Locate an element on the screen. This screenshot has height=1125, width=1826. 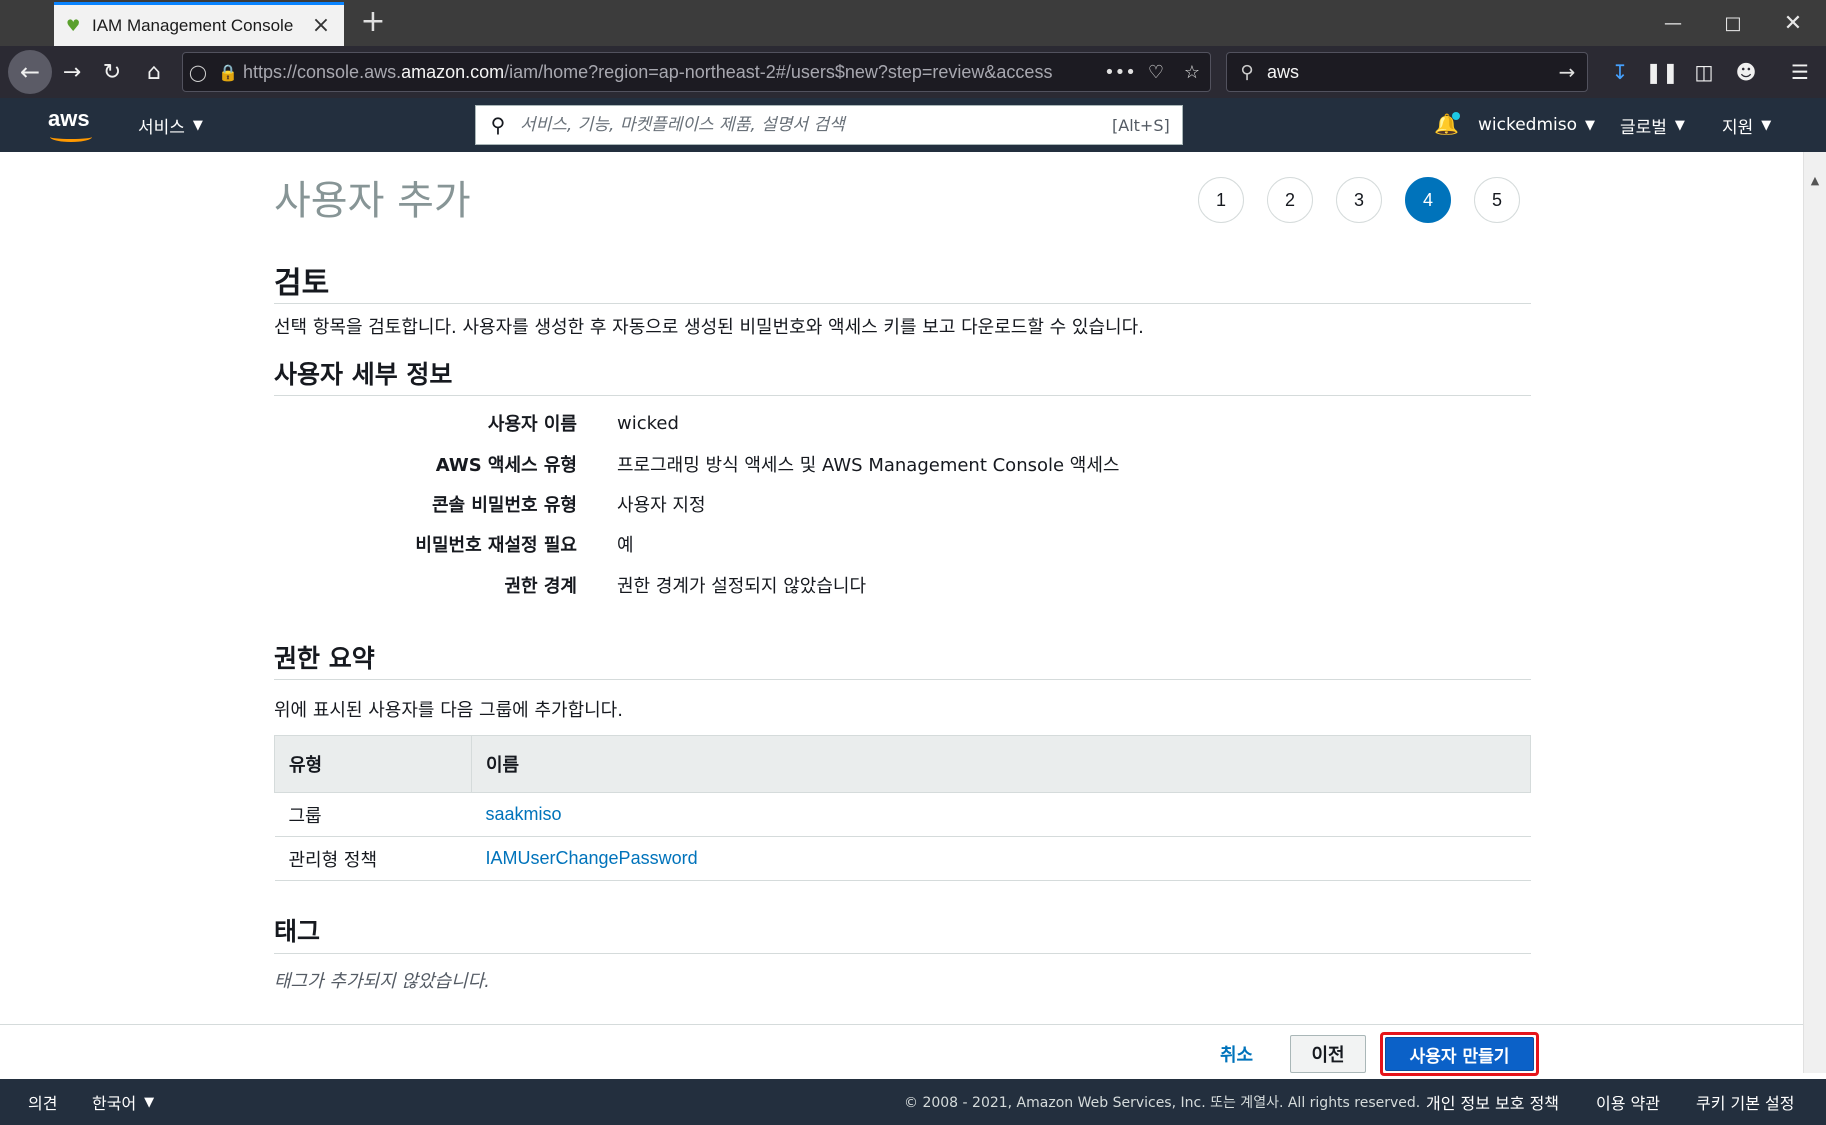
cell-type: 그룹 is located at coordinates (373, 814).